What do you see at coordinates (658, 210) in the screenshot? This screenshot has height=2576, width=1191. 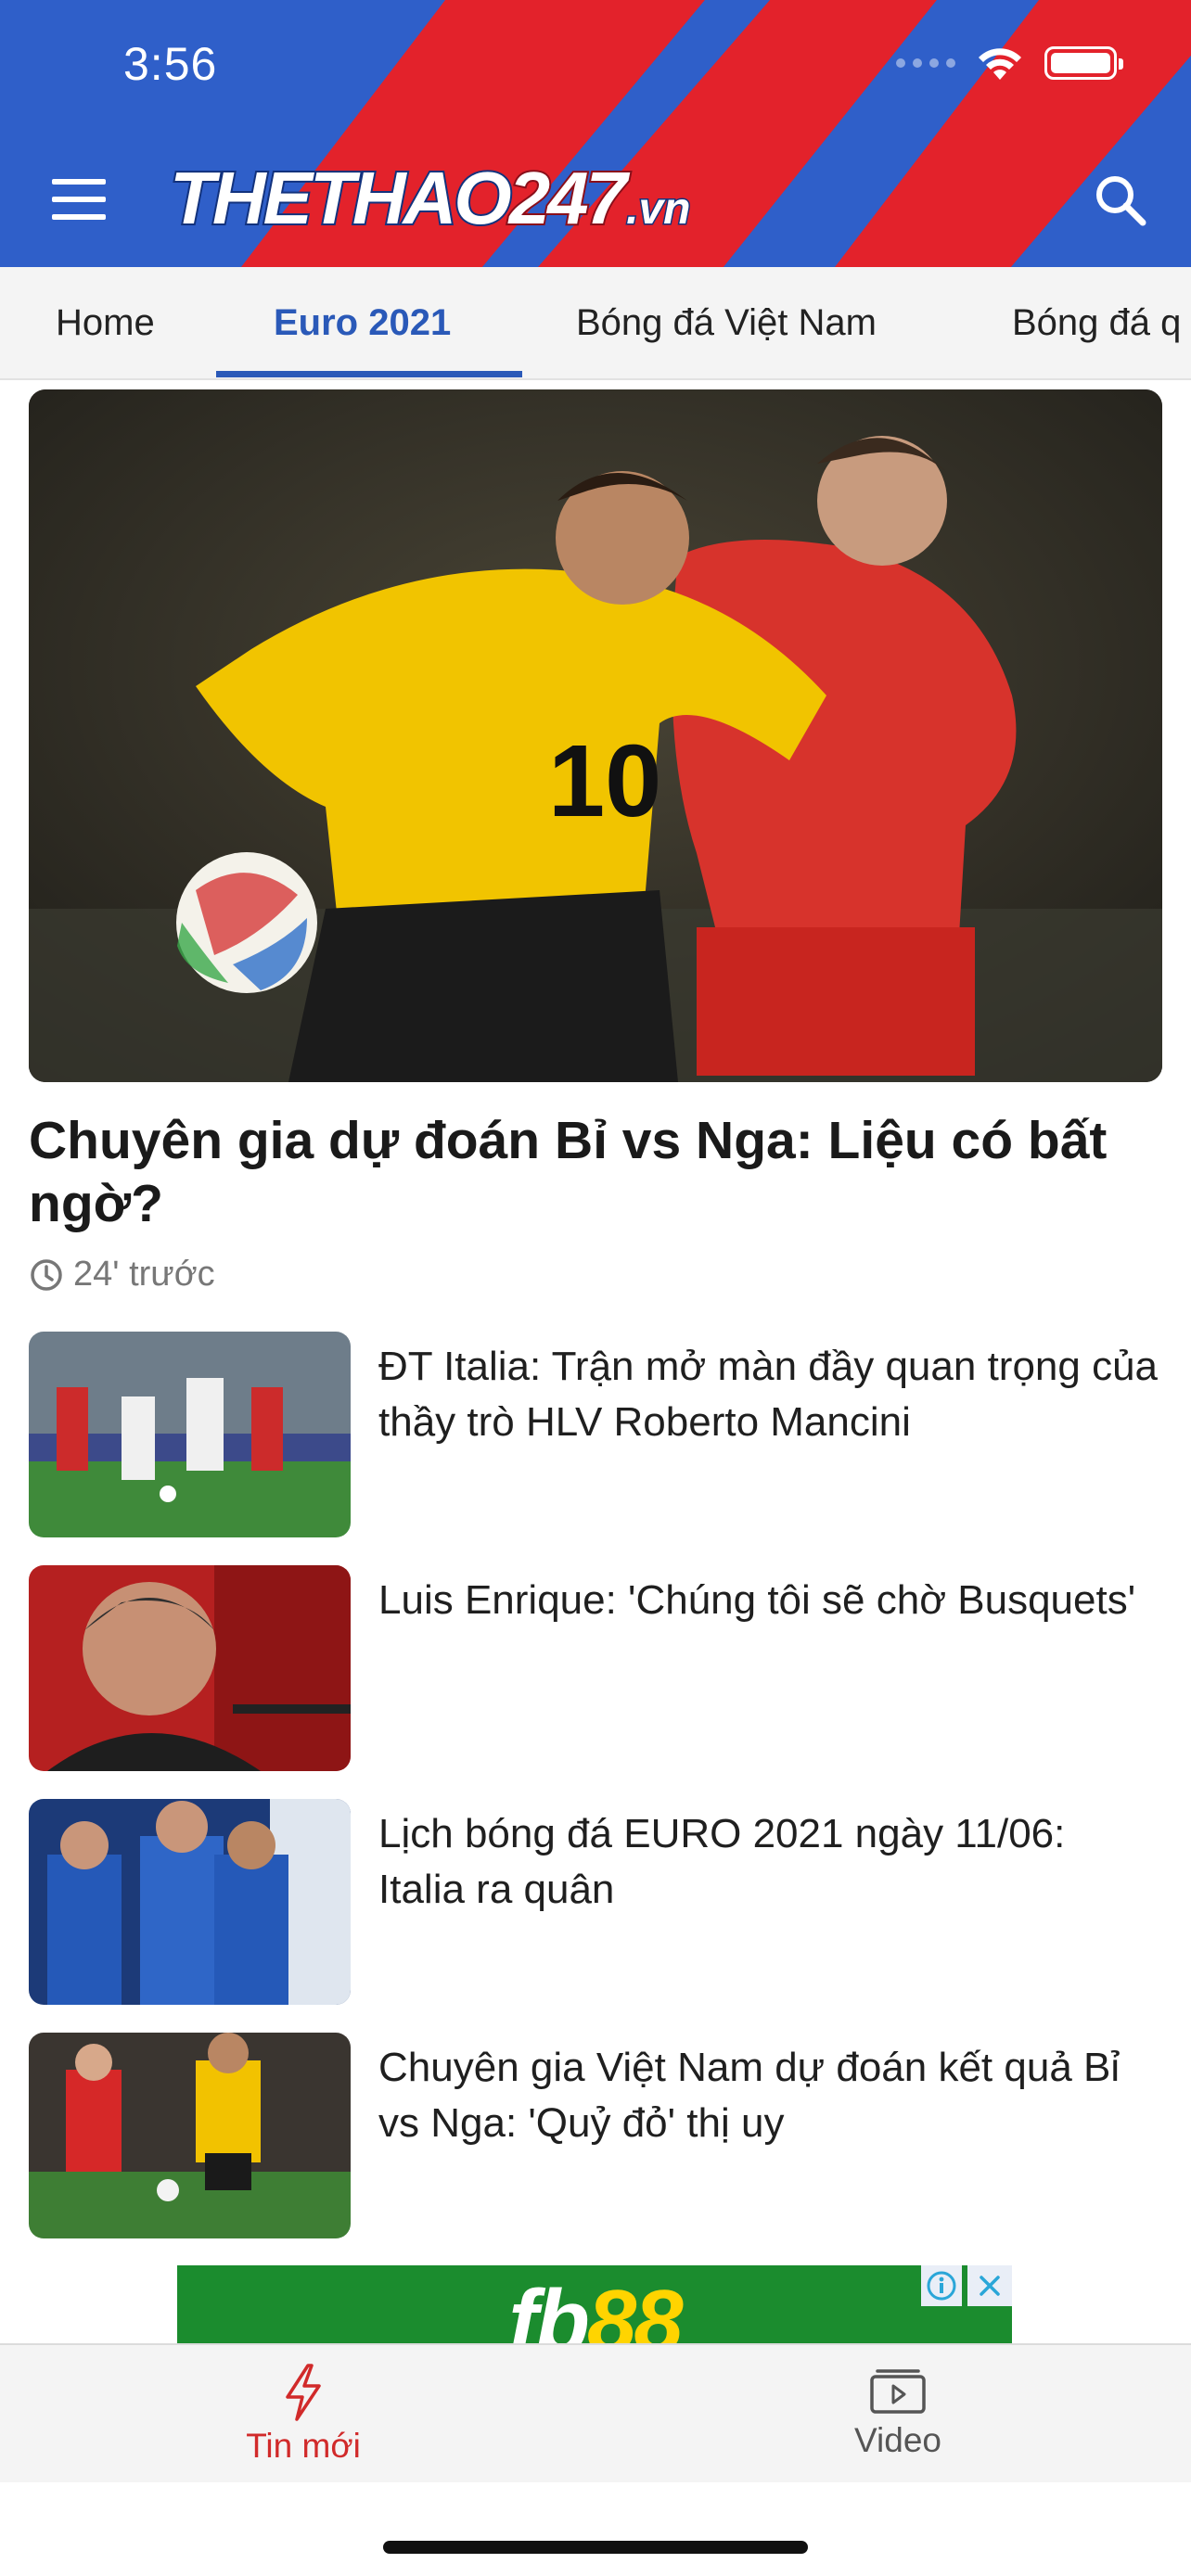 I see `logo-tld: .vn` at bounding box center [658, 210].